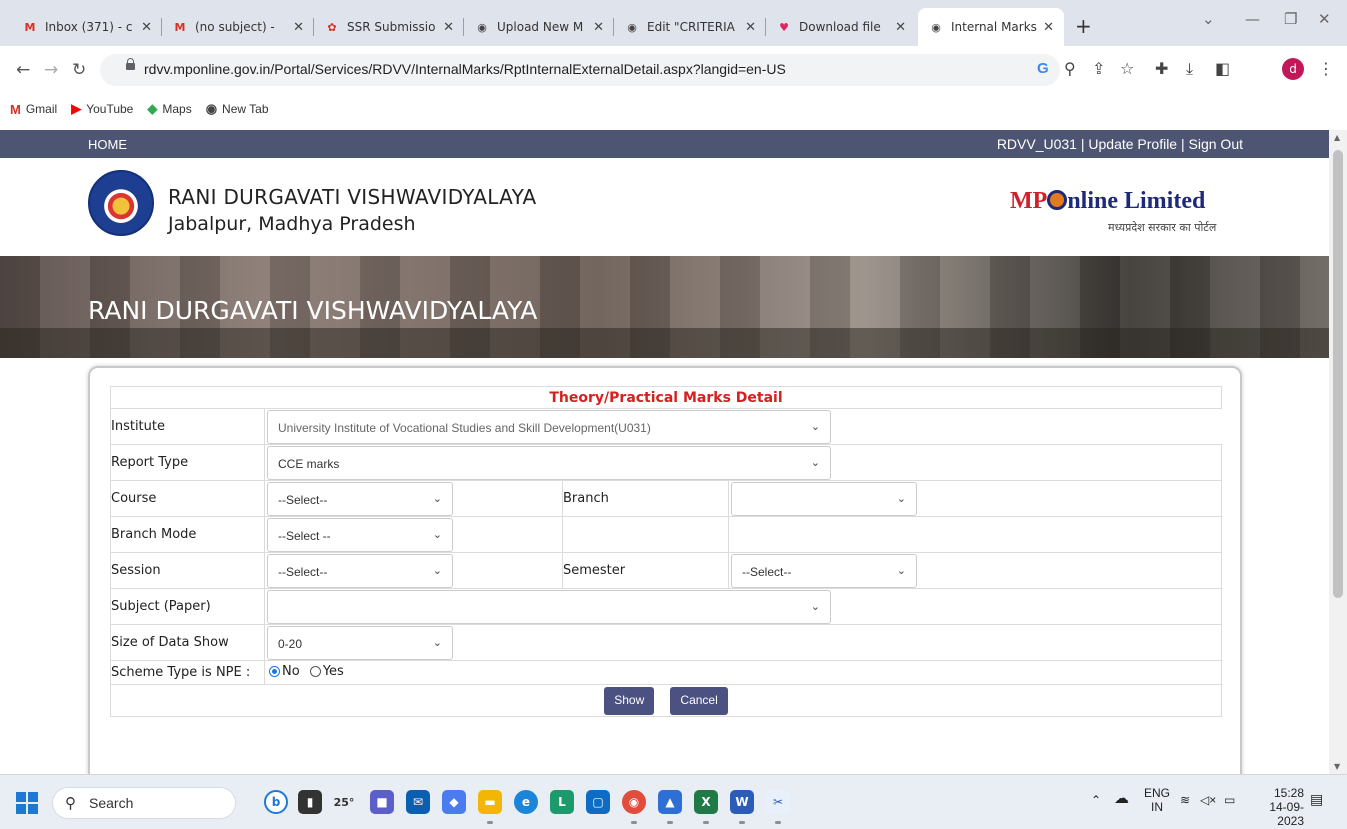 This screenshot has width=1347, height=829. Describe the element at coordinates (482, 27) in the screenshot. I see `globe-icon: ◉` at that location.